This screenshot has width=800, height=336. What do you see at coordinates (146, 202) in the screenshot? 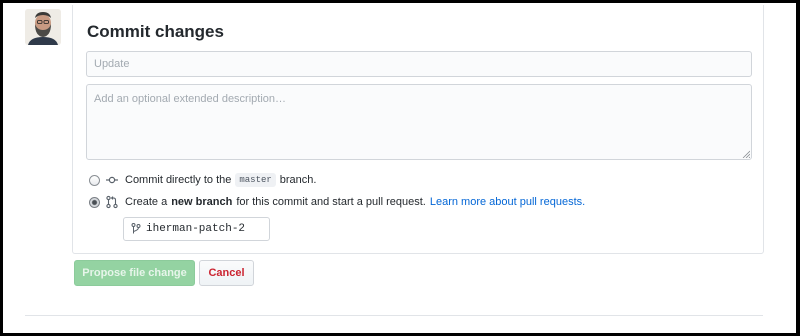
I see `new-branch-prefix: Create a` at bounding box center [146, 202].